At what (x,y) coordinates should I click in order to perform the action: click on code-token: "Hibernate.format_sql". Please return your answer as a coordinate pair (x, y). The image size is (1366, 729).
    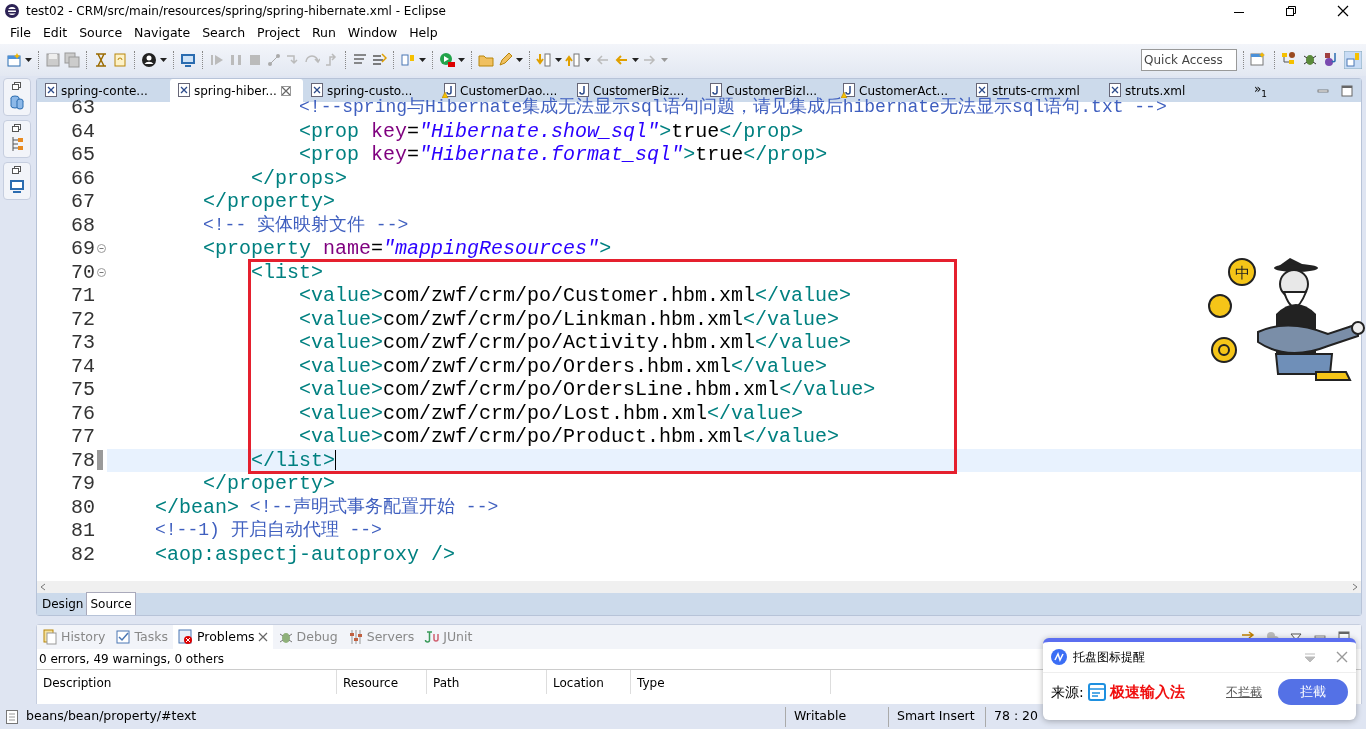
    Looking at the image, I should click on (551, 155).